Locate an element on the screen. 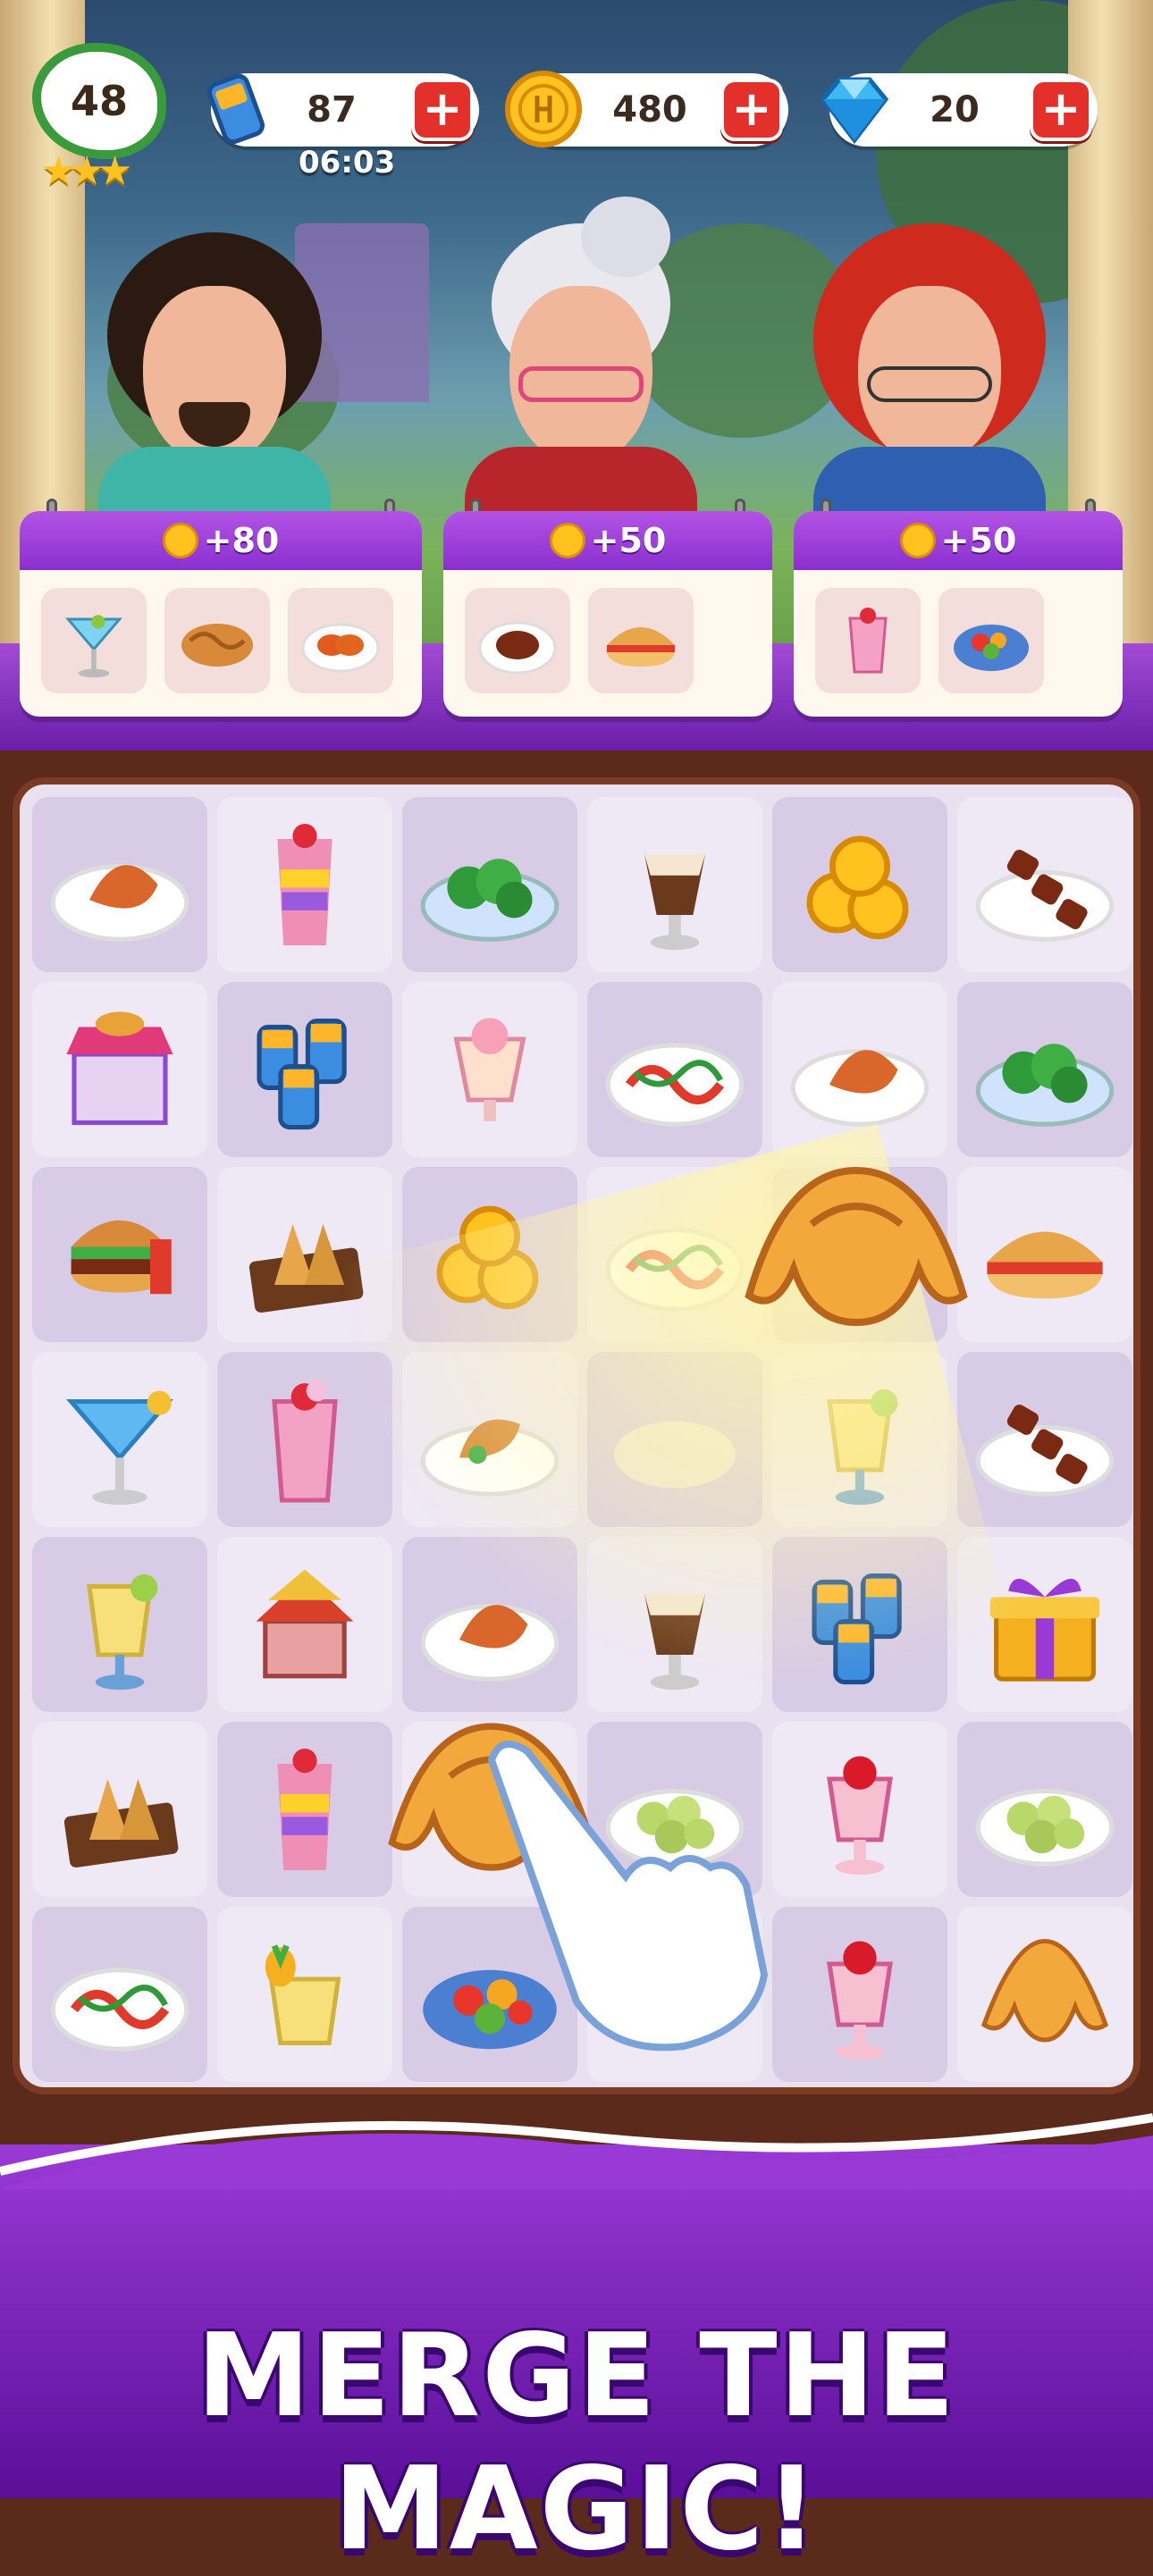  order-item-meat-plate is located at coordinates (517, 640).